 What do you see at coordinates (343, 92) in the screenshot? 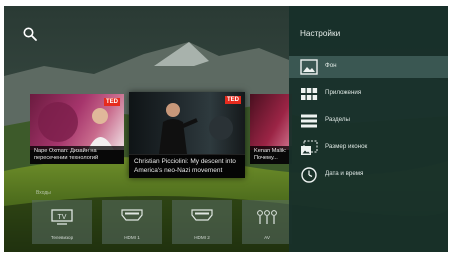
I see `settings-item-label: Приложения` at bounding box center [343, 92].